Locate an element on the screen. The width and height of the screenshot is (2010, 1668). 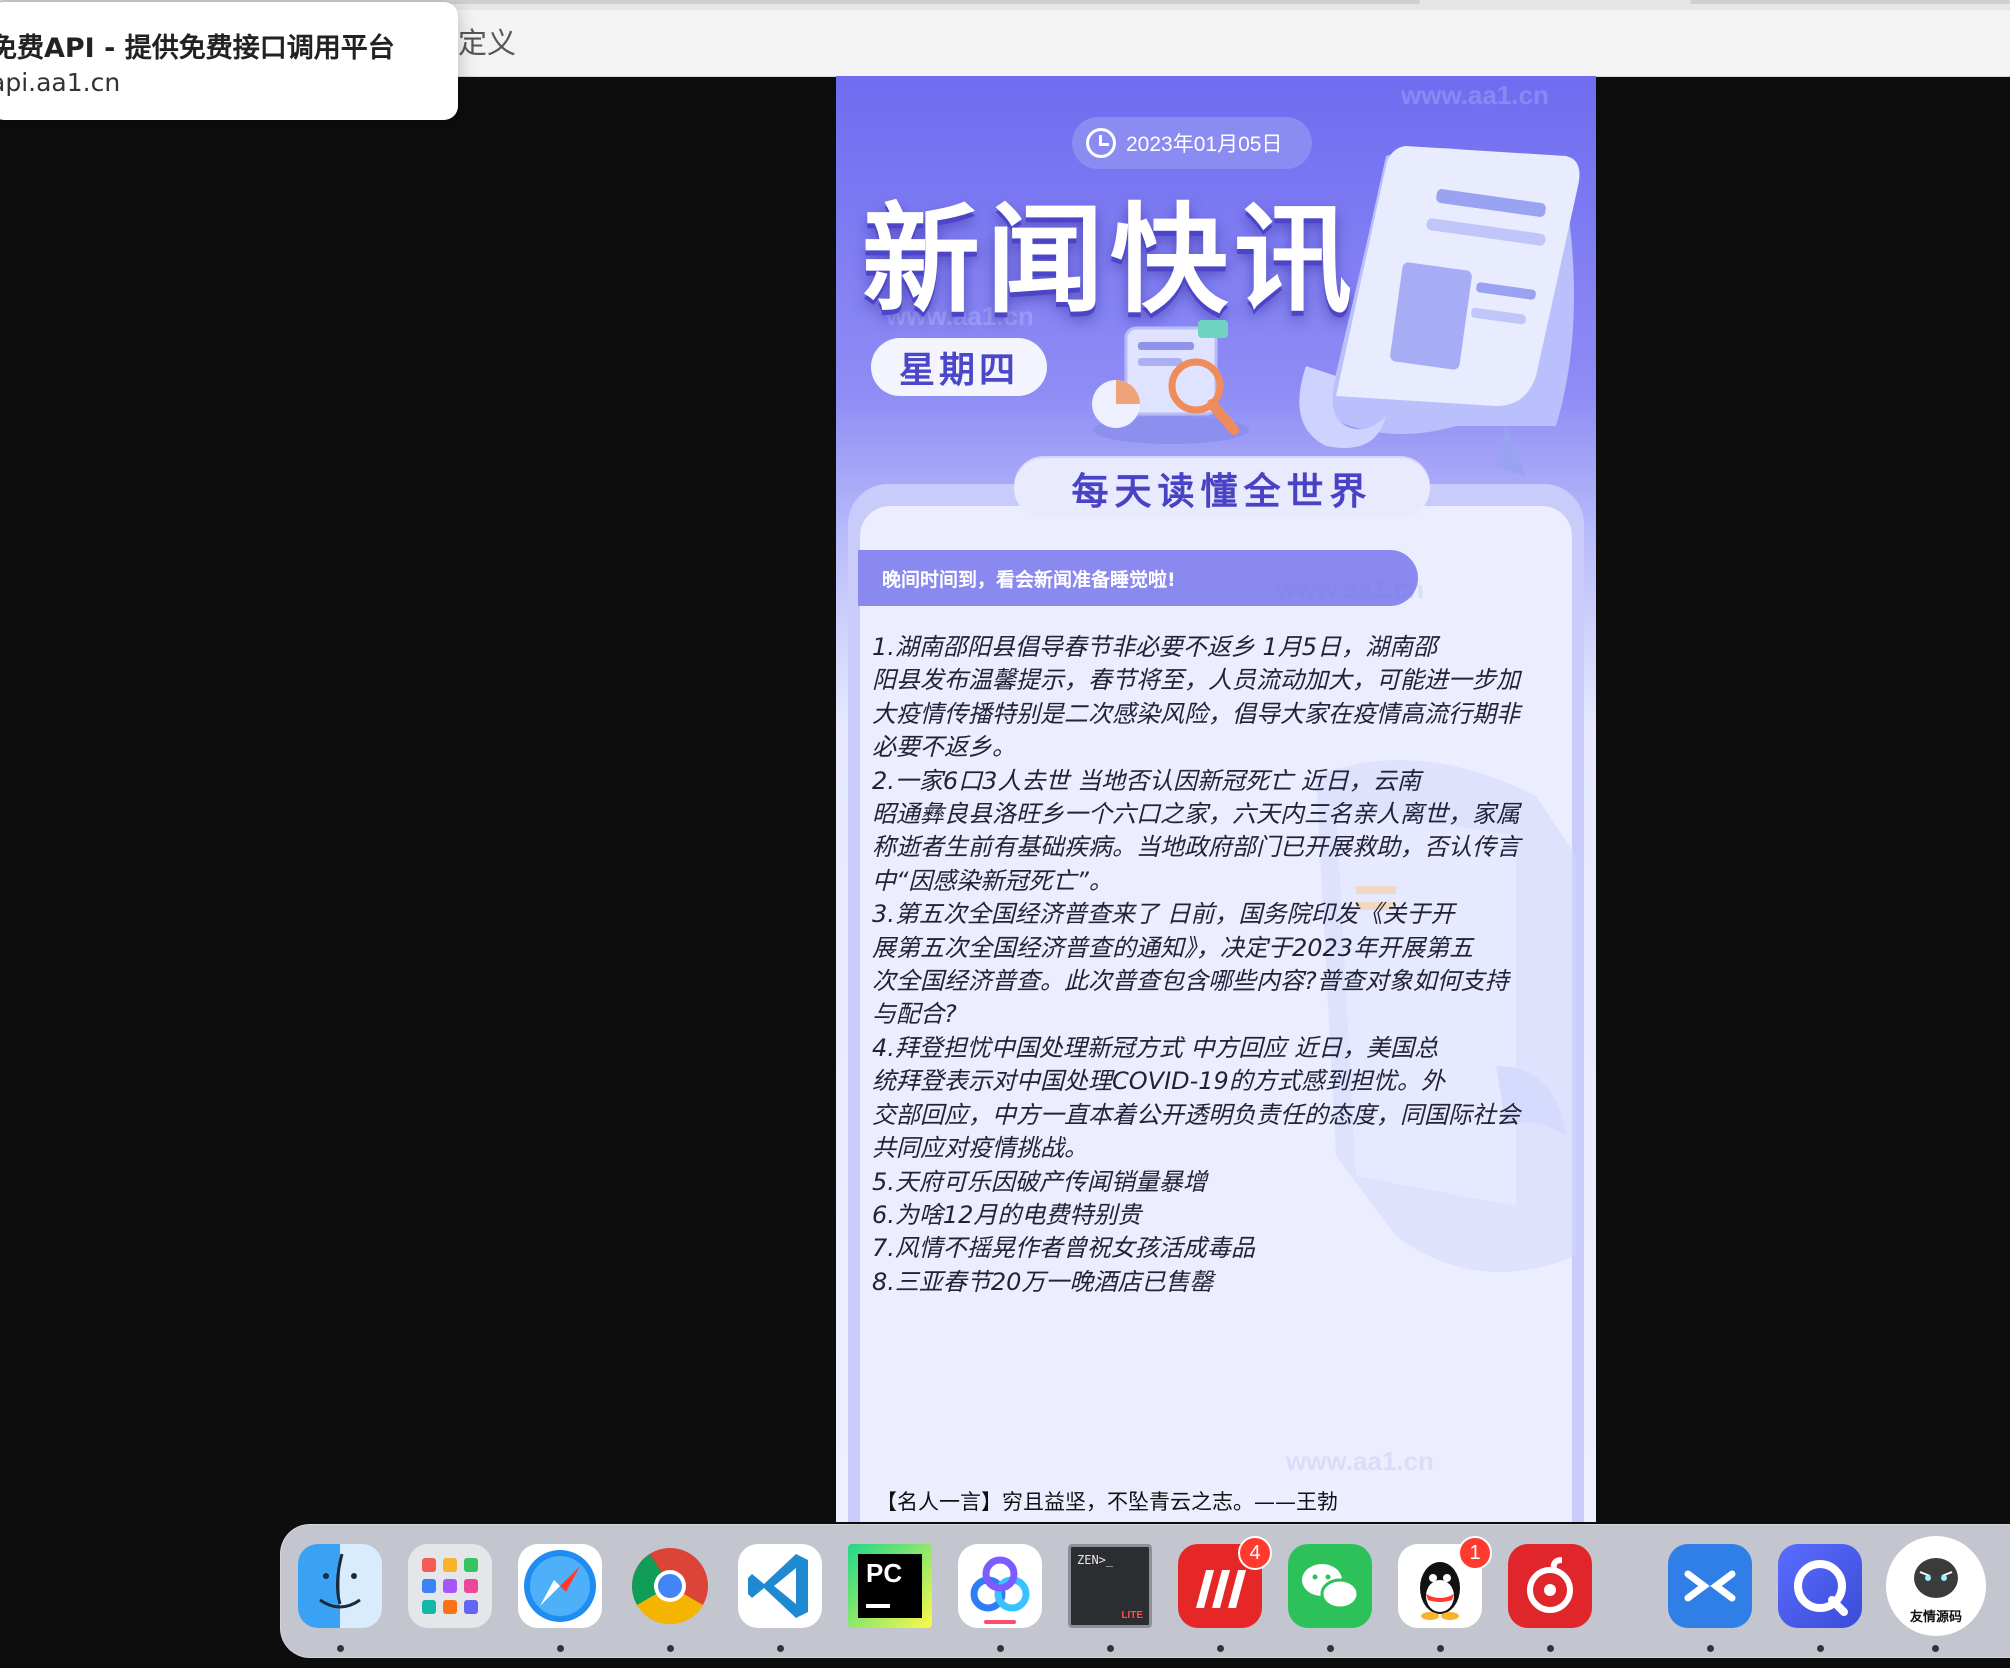
famous-quote: 【名人一言】穷且益坚，不坠青云之志。——王勃 is located at coordinates (1107, 1502).